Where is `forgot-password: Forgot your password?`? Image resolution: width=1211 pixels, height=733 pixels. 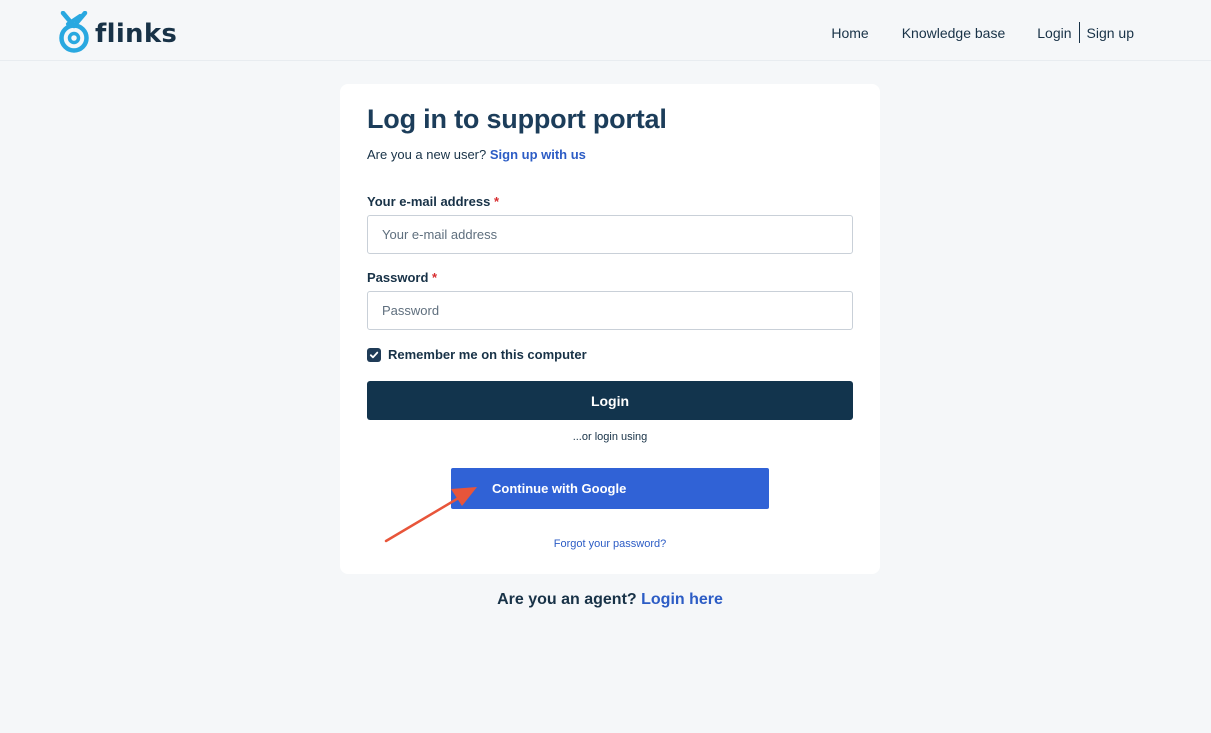
forgot-password: Forgot your password? is located at coordinates (610, 544).